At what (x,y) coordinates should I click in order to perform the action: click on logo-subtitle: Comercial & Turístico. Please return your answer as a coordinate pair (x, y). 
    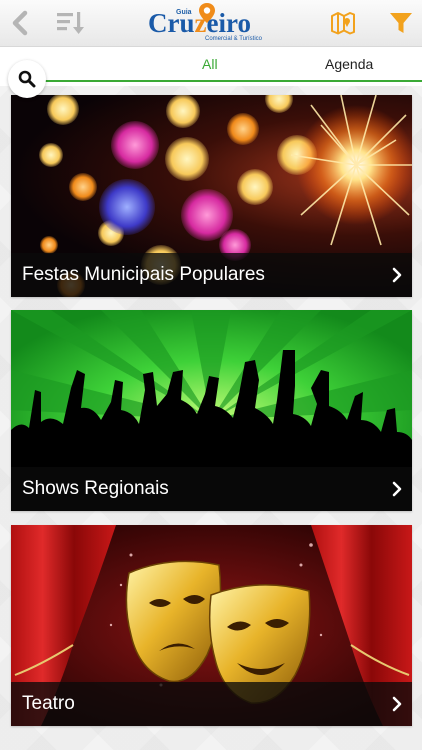
    Looking at the image, I should click on (234, 39).